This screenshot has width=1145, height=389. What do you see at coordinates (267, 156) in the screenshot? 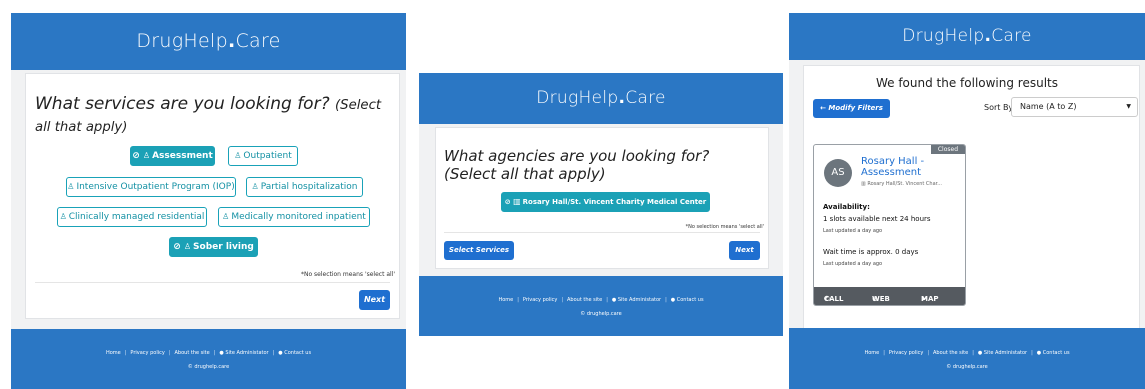
I see `option-label: Outpatient` at bounding box center [267, 156].